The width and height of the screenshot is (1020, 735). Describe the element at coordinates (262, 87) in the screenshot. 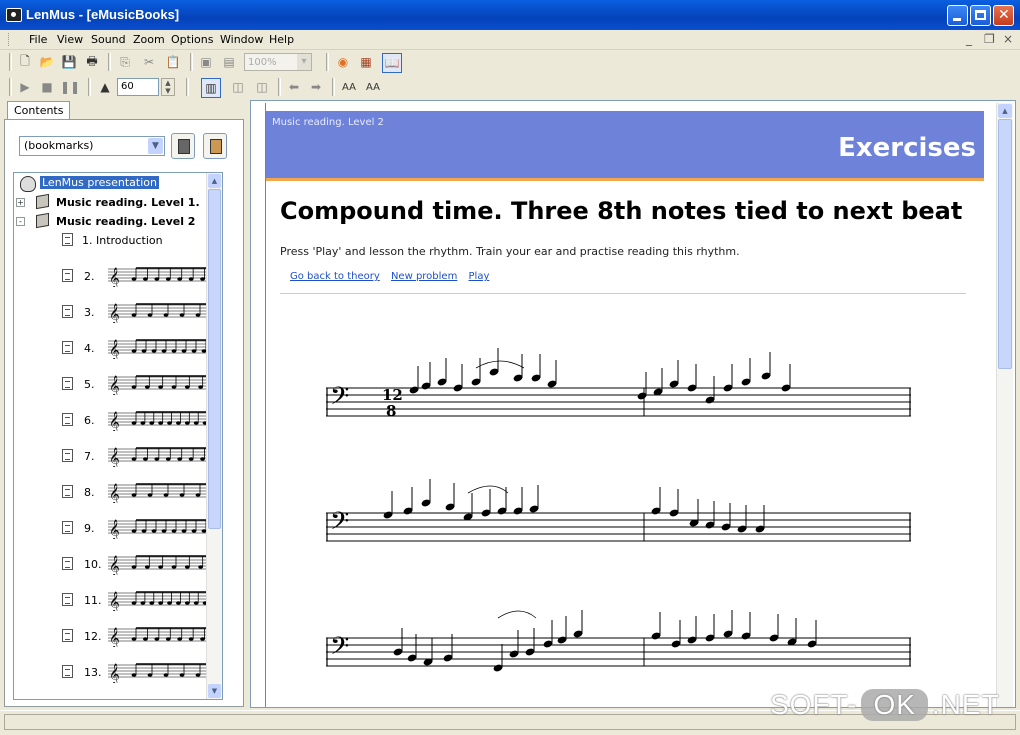

I see `page-next-icon: ◫` at that location.